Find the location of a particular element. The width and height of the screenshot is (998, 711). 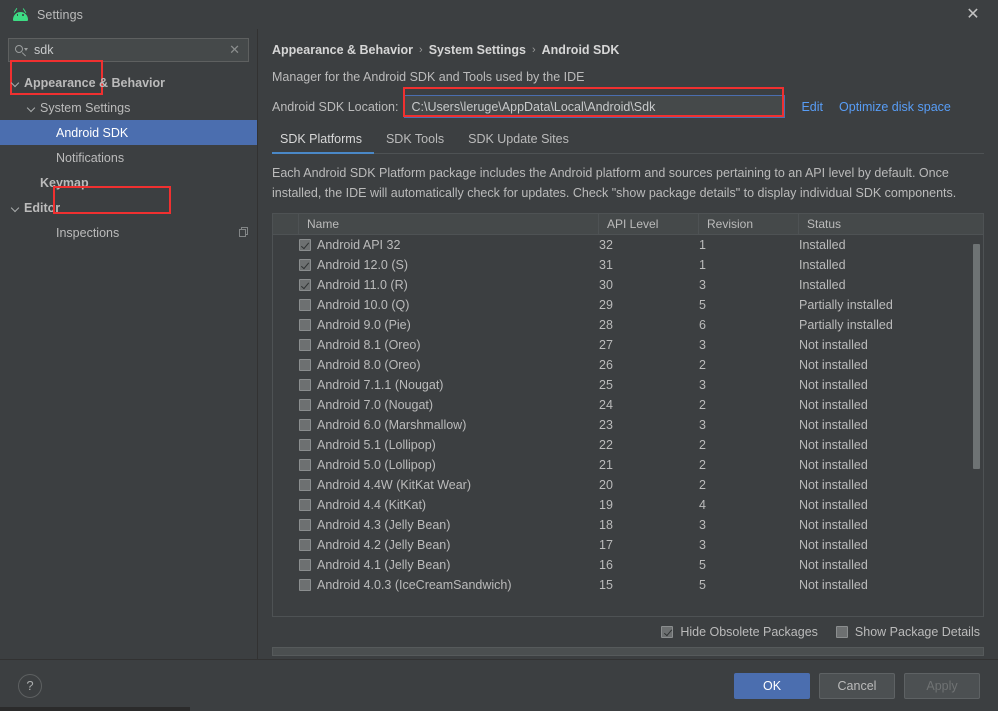

tab-sdk-update-sites: SDK Update Sites is located at coordinates (518, 142).